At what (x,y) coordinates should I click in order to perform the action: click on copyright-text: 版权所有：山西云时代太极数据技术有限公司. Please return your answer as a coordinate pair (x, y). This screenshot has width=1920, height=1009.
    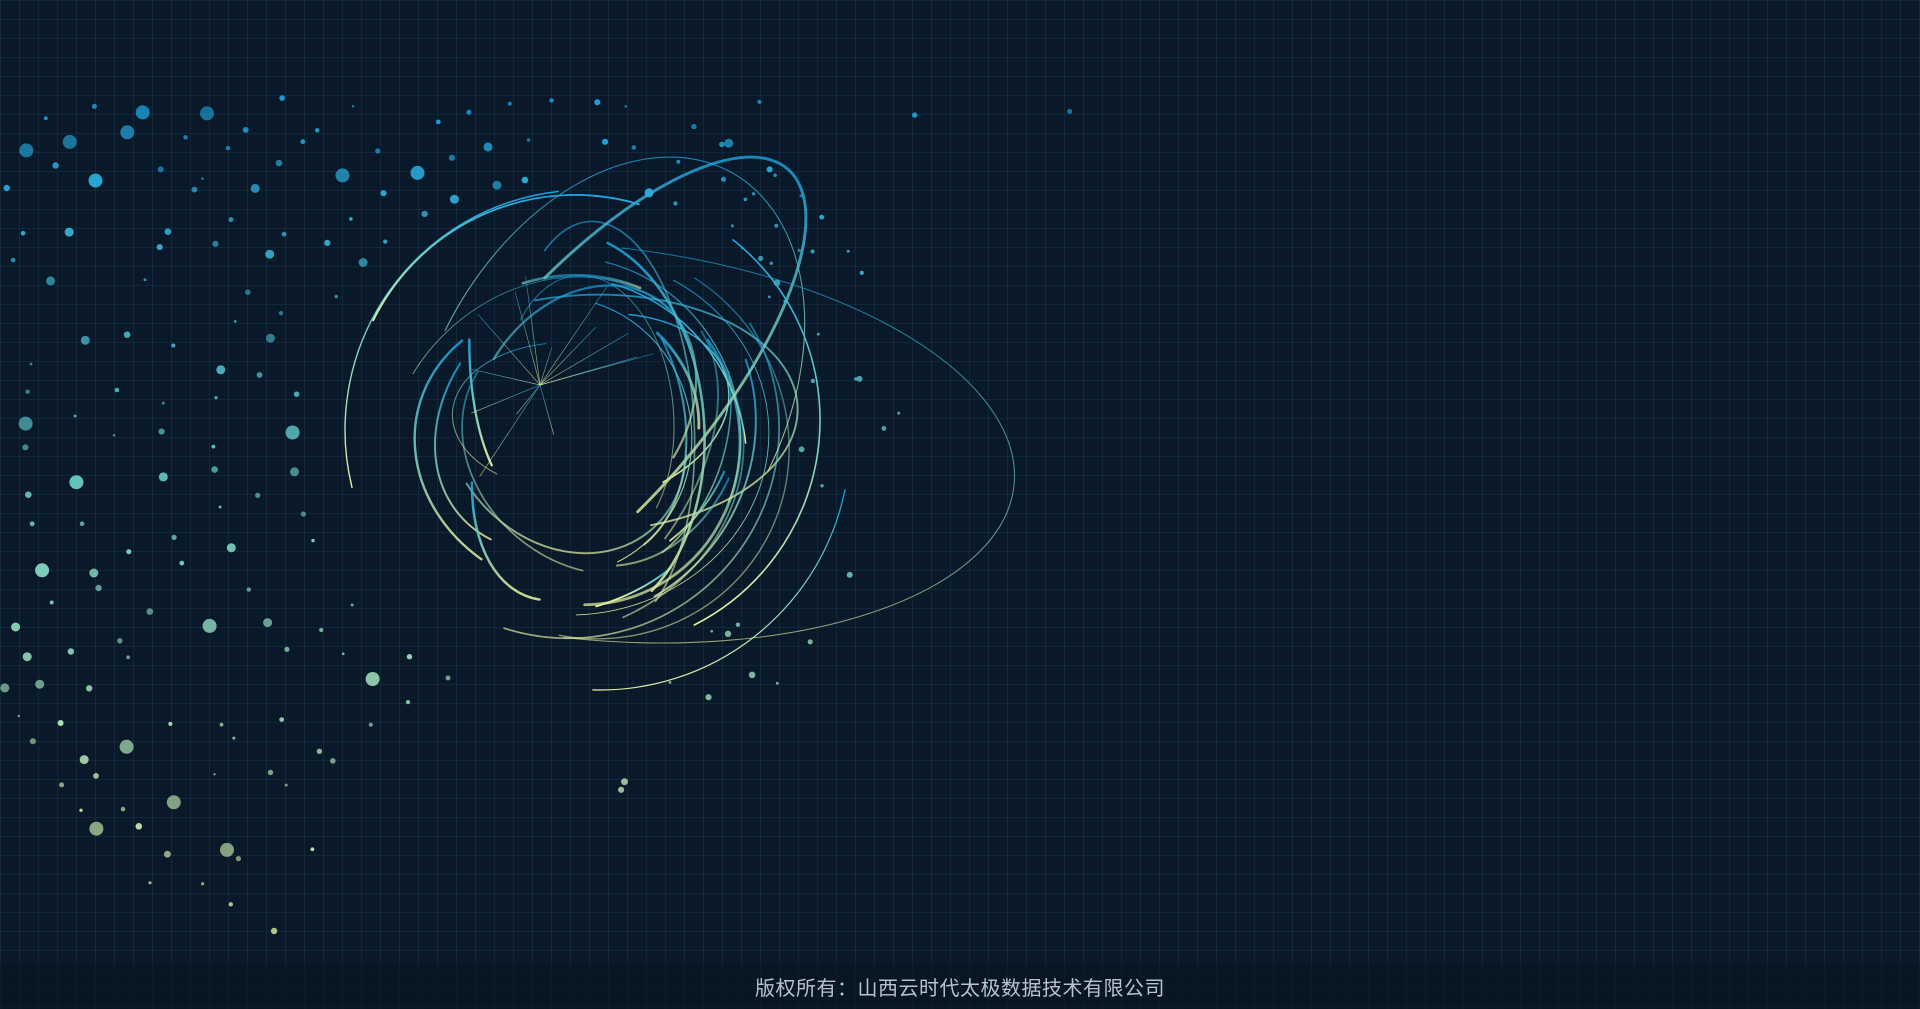
    Looking at the image, I should click on (960, 987).